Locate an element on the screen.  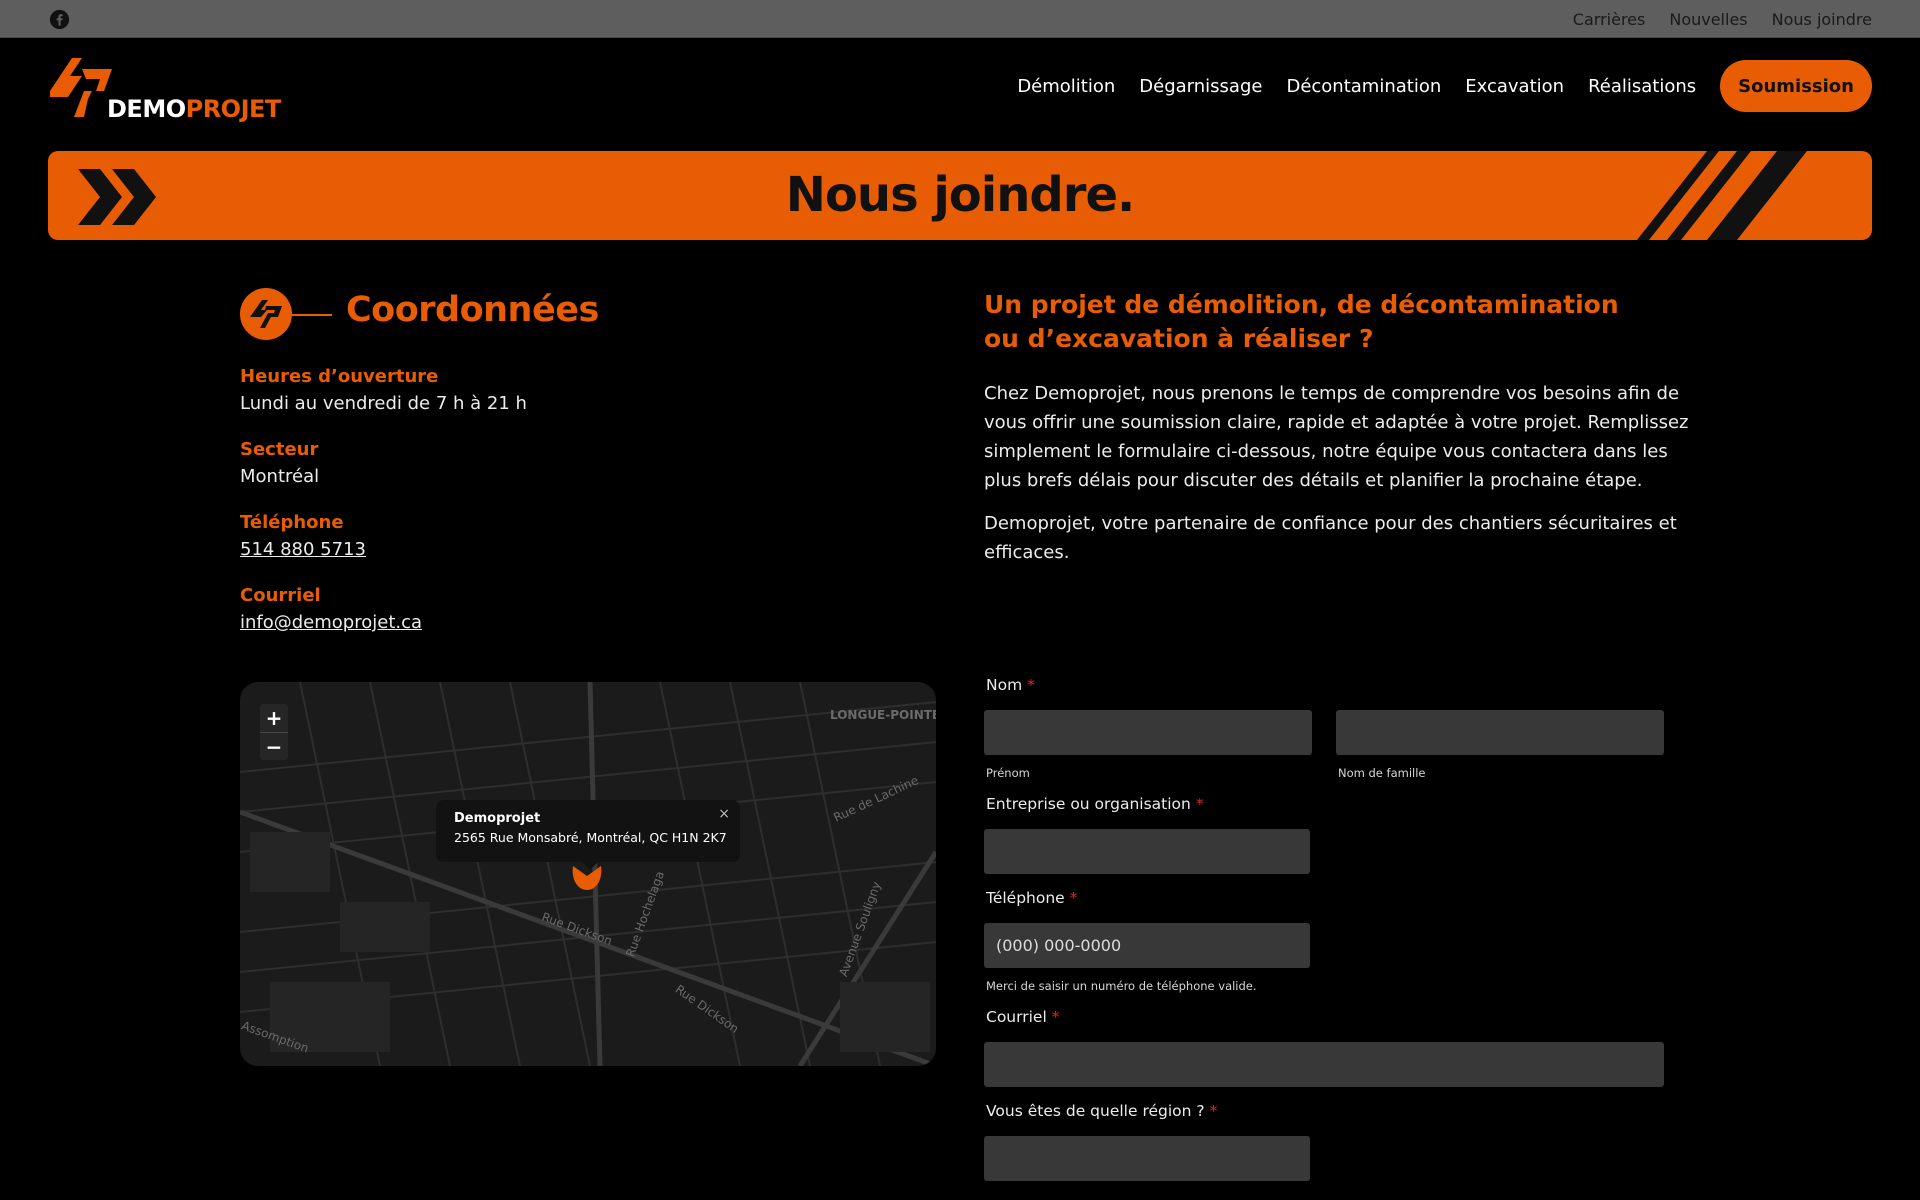
email-link: info@demoprojet.ca is located at coordinates (331, 622).